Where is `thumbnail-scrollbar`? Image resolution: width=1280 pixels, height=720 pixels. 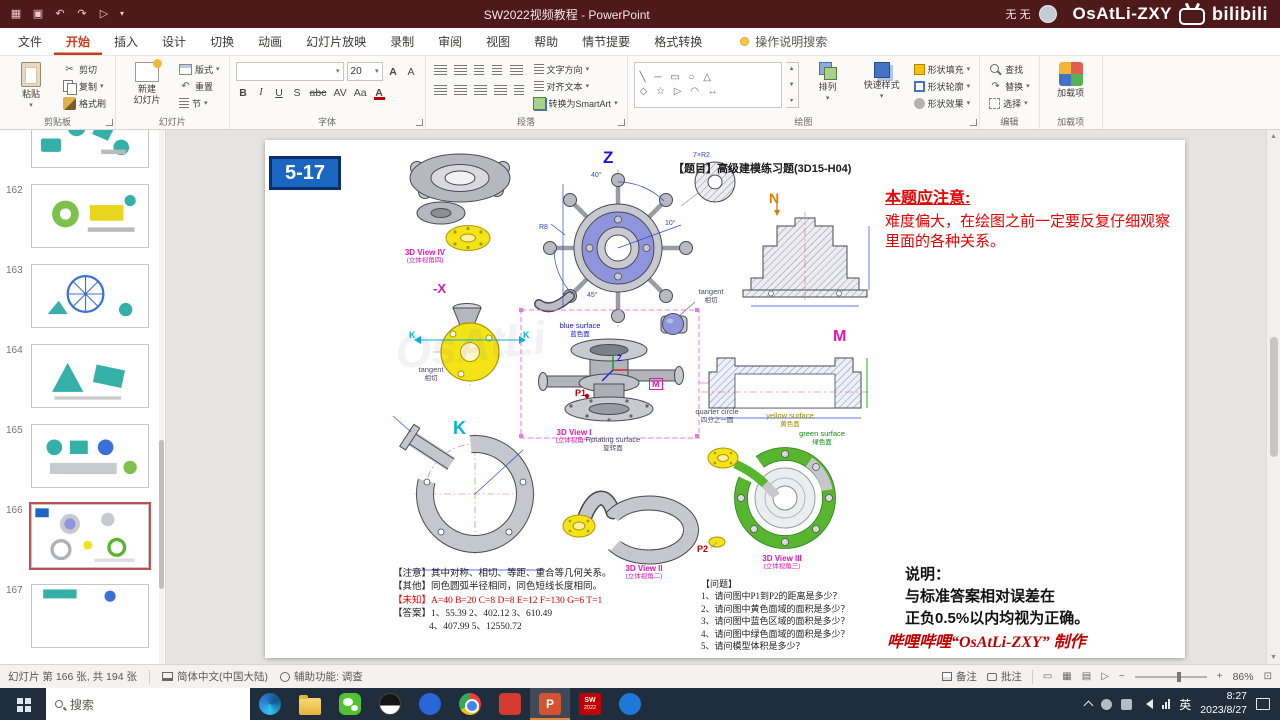 thumbnail-scrollbar is located at coordinates (161, 397).